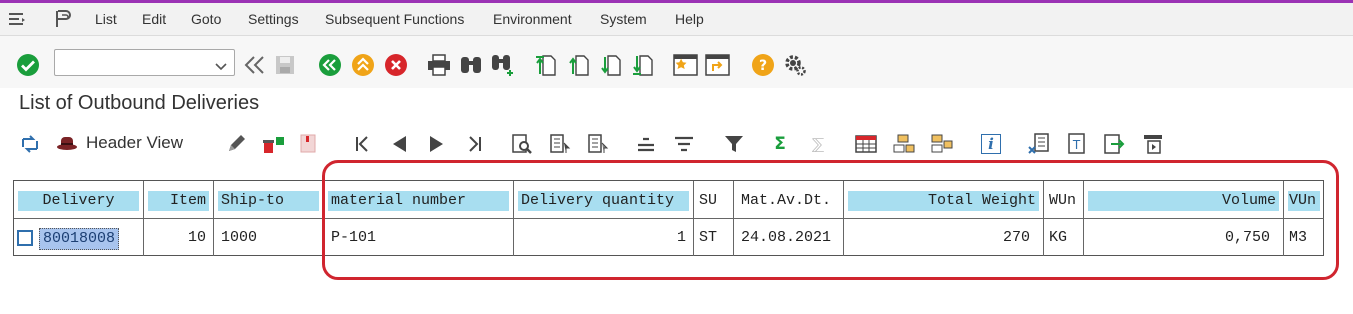 The height and width of the screenshot is (314, 1353). I want to click on menu-system: System, so click(623, 19).